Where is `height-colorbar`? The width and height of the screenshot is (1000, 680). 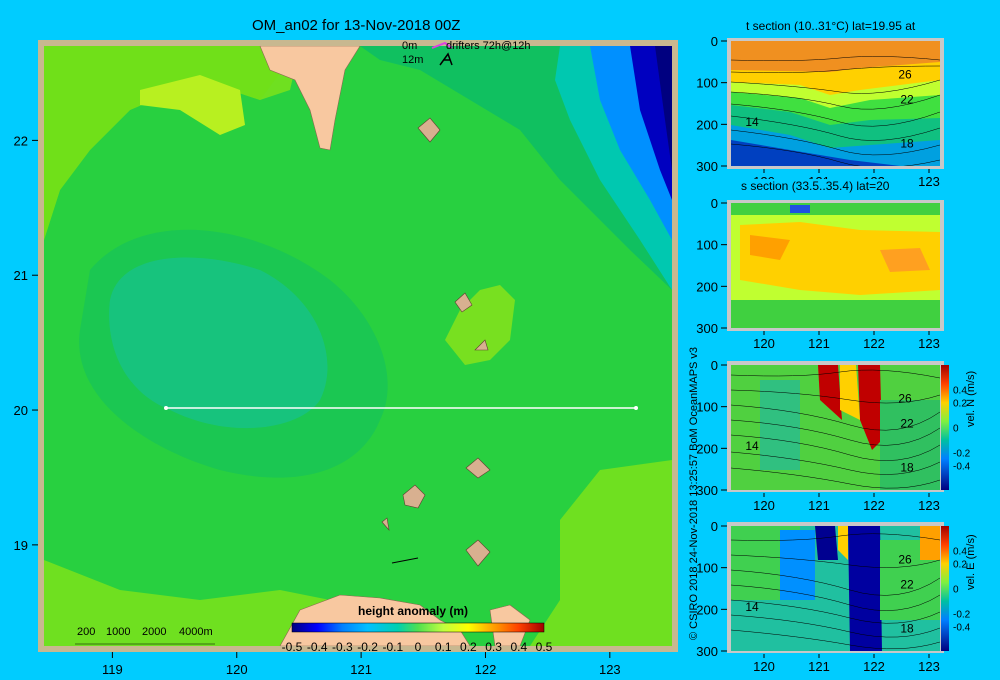 height-colorbar is located at coordinates (418, 627).